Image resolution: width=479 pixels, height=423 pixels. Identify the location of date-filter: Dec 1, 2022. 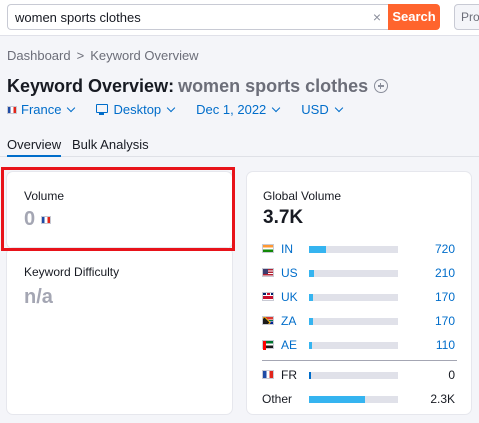
(238, 109).